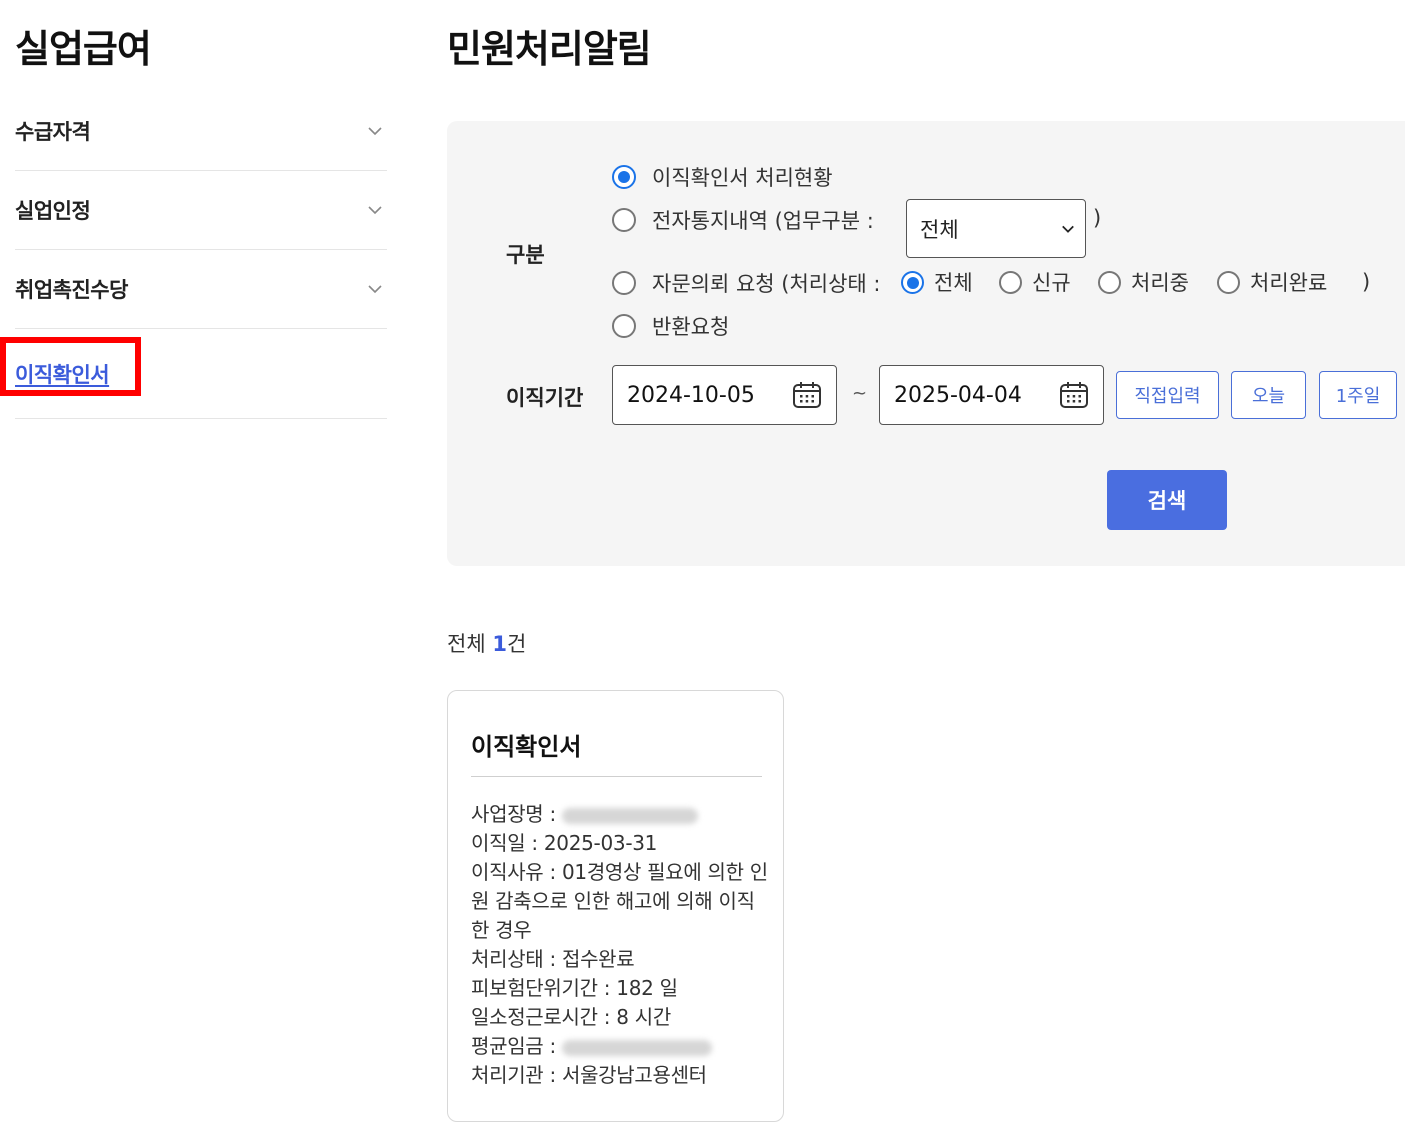 Image resolution: width=1405 pixels, height=1132 pixels. Describe the element at coordinates (53, 211) in the screenshot. I see `sidebar-item-label: 실업인정` at that location.